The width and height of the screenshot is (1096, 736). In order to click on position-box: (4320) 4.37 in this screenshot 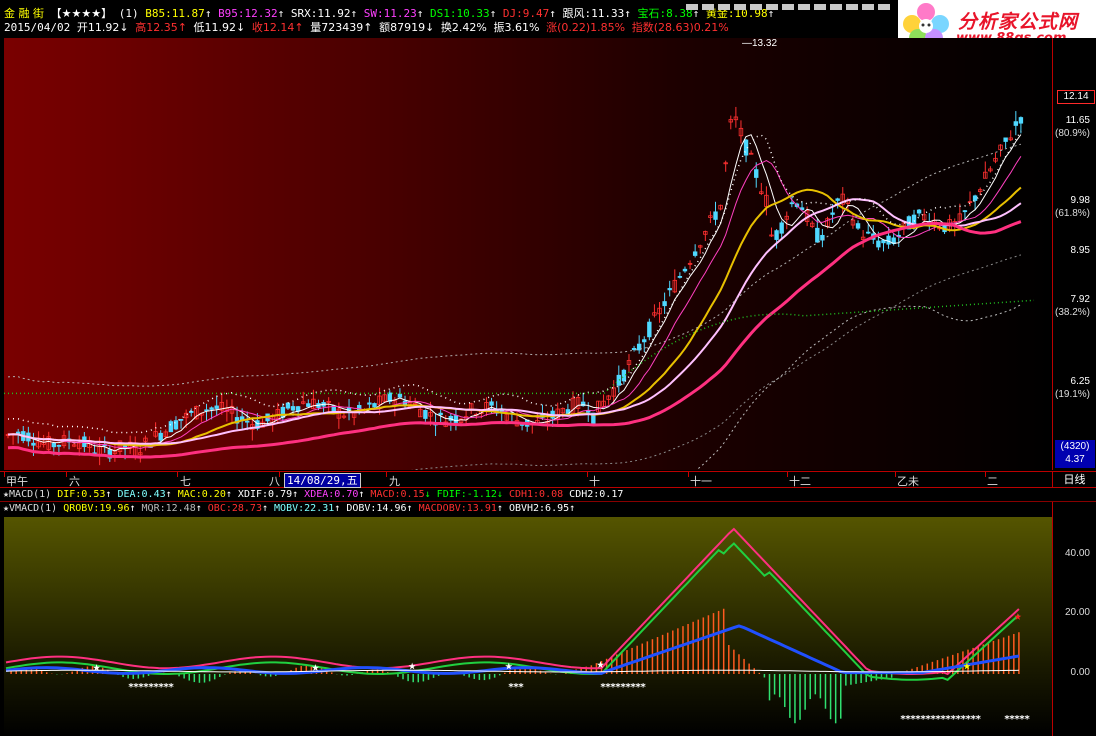, I will do `click(1075, 454)`.